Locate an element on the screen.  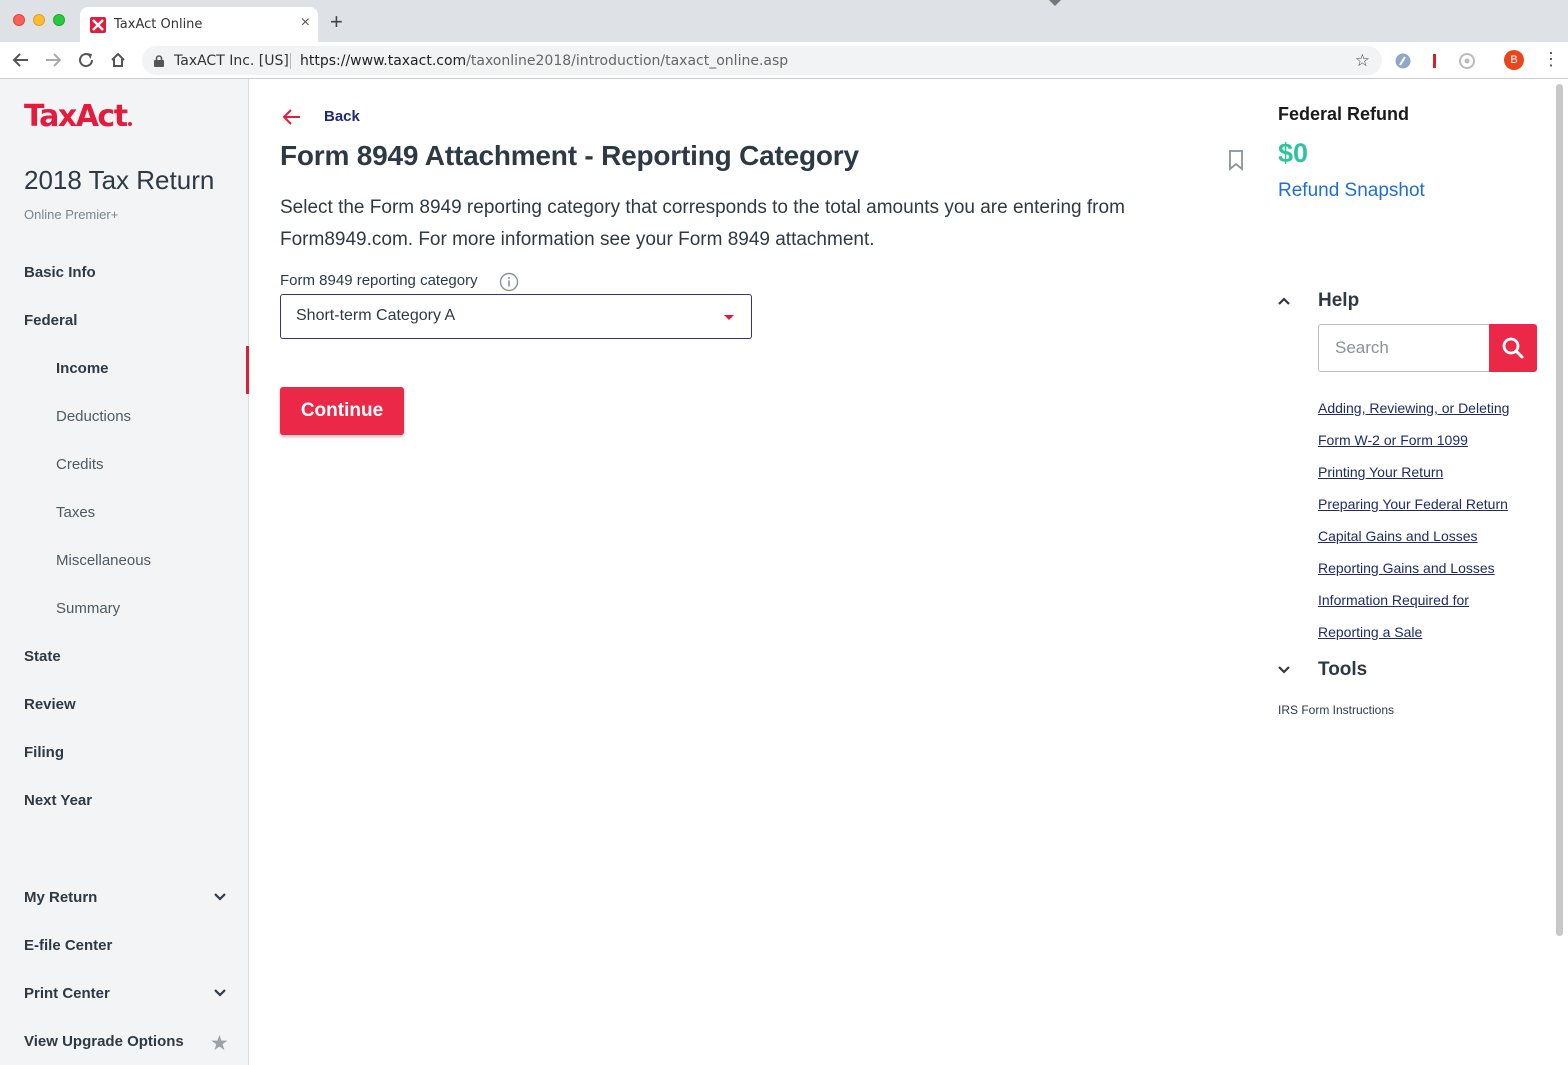
help-link: Reporting a Sale is located at coordinates (1370, 632).